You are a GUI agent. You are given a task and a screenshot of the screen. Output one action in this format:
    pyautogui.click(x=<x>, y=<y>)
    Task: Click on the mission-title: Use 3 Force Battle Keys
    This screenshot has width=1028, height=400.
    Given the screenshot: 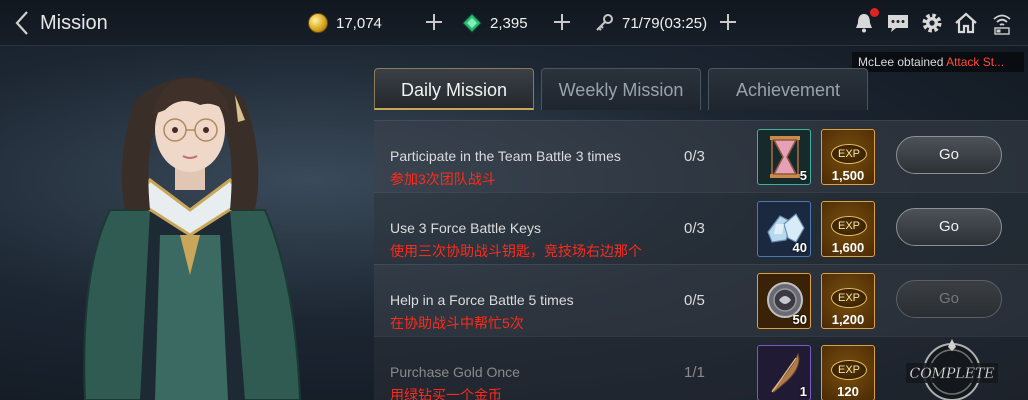 What is the action you would take?
    pyautogui.click(x=465, y=228)
    